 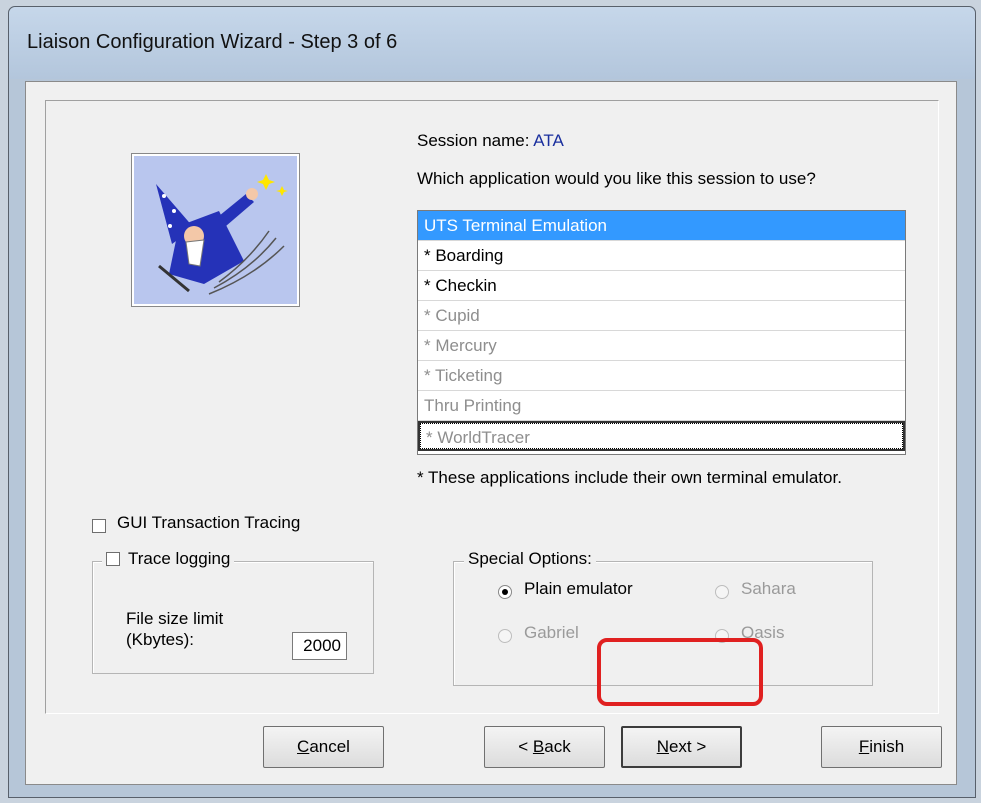 I want to click on plain-emulator-label: Plain emulator, so click(x=578, y=589).